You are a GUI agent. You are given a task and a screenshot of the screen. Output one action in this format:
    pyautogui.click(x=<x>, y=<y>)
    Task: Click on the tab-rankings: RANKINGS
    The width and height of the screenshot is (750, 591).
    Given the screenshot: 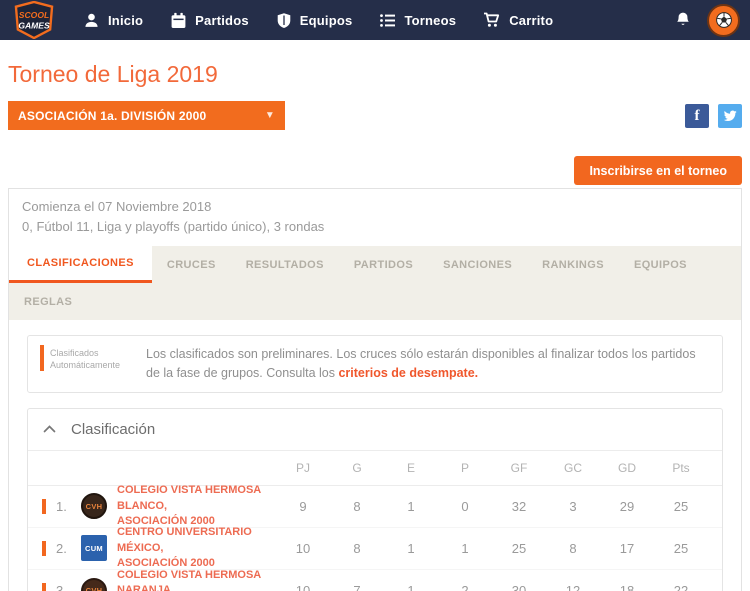 What is the action you would take?
    pyautogui.click(x=573, y=264)
    